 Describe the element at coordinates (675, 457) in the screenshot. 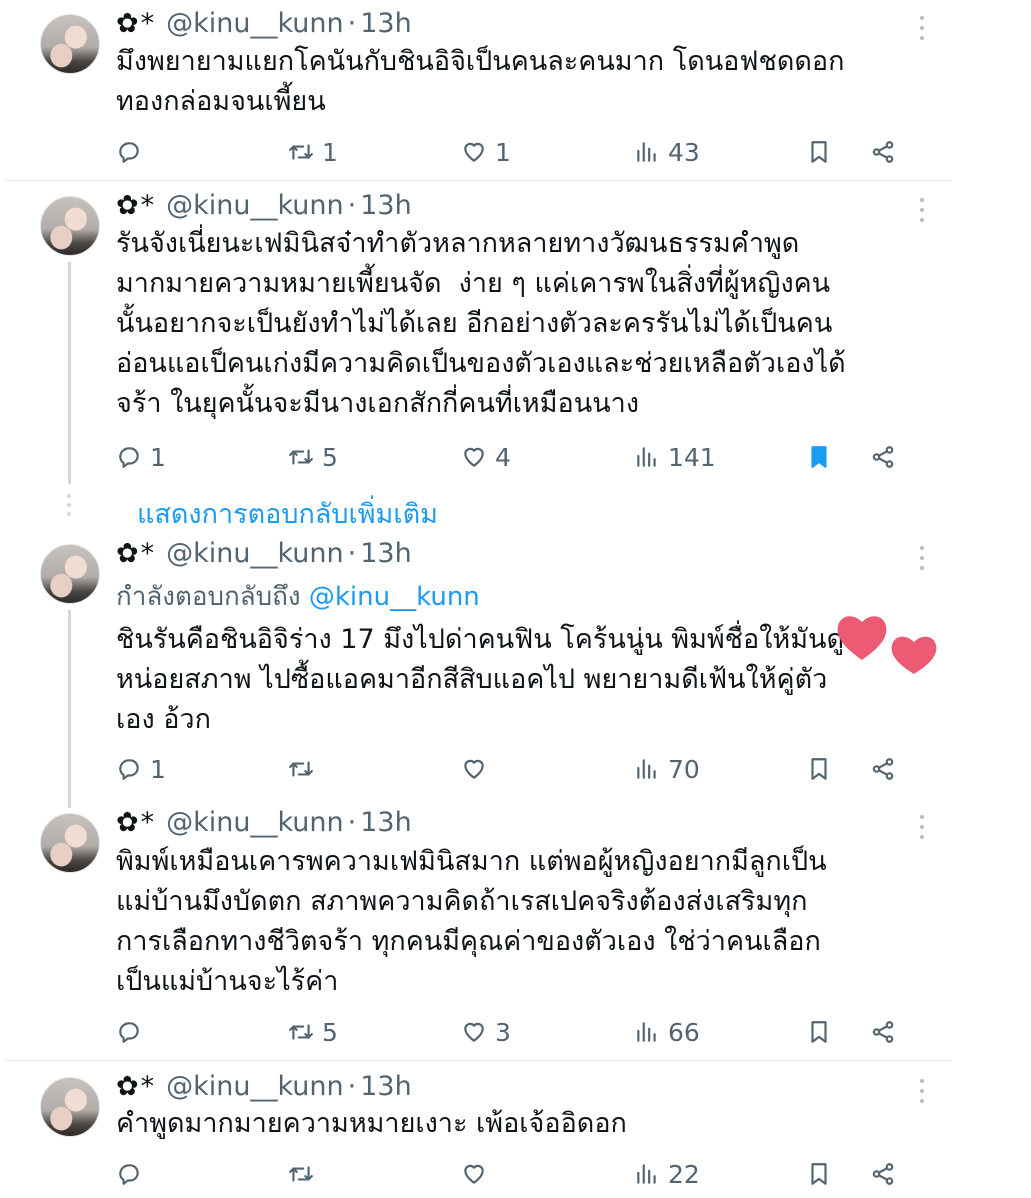

I see `views-button: 141` at that location.